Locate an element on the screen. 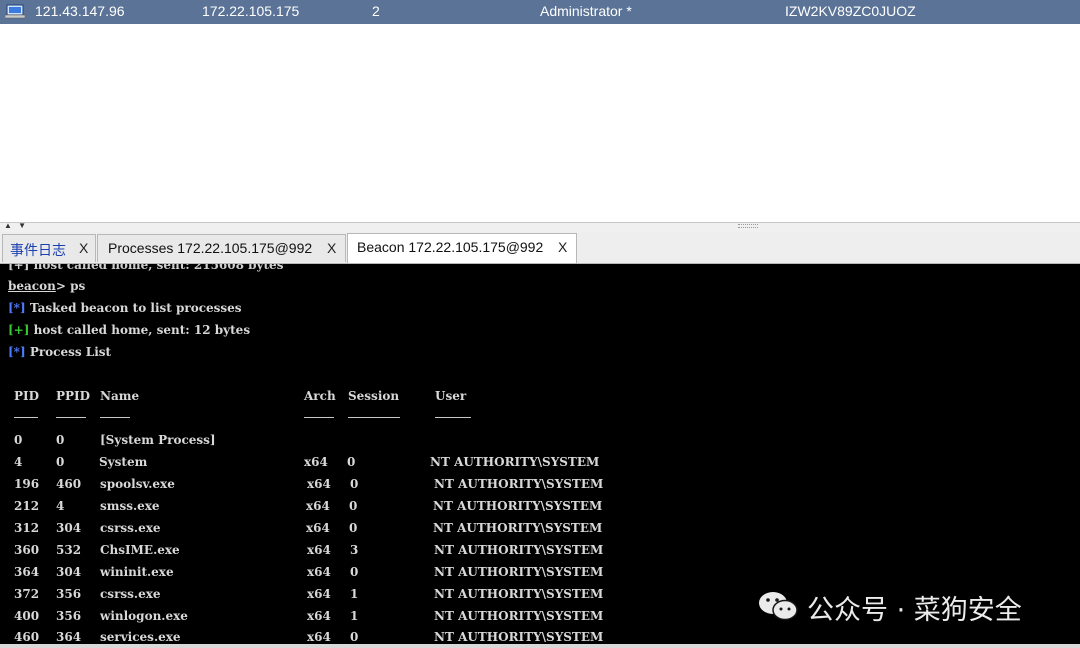 Image resolution: width=1080 pixels, height=648 pixels. message-text: Process List is located at coordinates (70, 352).